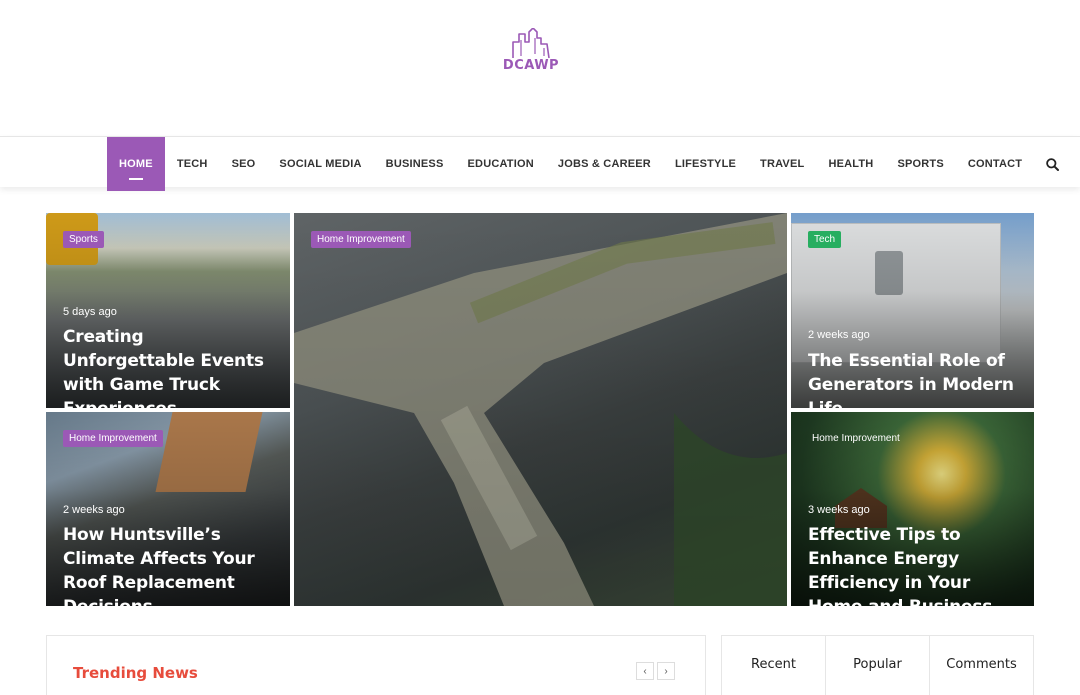  I want to click on site-logo: DCAWP, so click(531, 54).